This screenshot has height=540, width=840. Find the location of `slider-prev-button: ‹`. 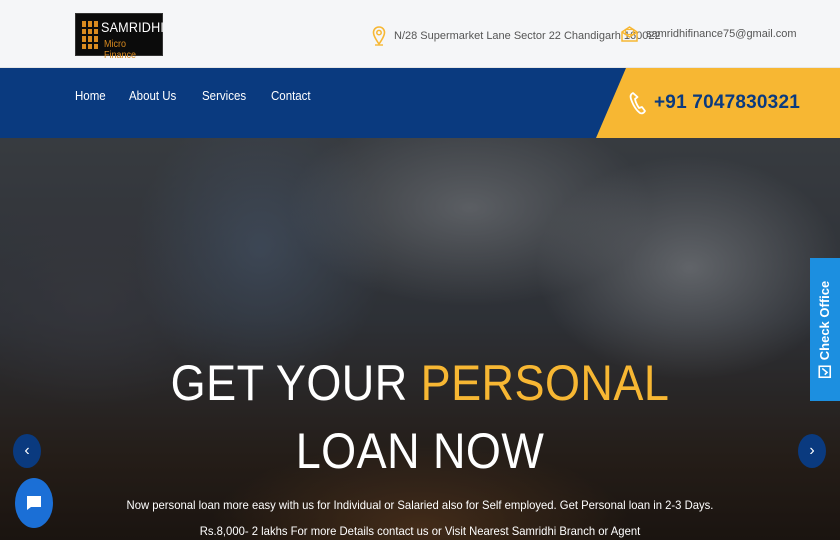

slider-prev-button: ‹ is located at coordinates (27, 451).